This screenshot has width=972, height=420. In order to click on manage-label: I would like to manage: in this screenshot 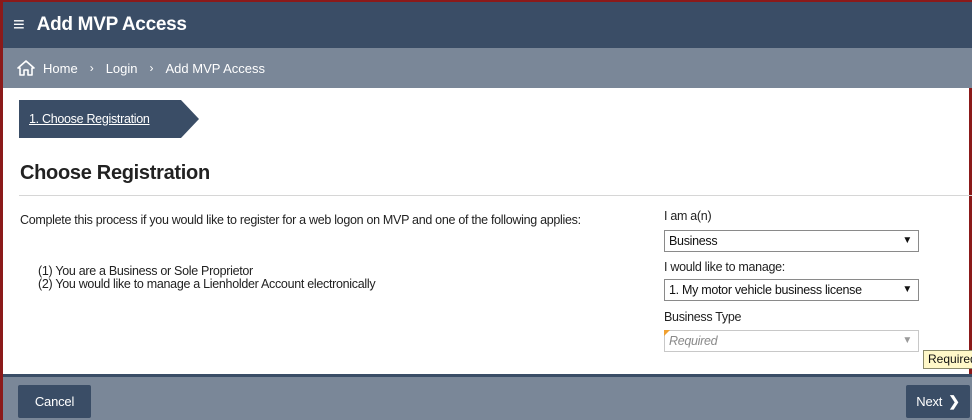, I will do `click(724, 267)`.